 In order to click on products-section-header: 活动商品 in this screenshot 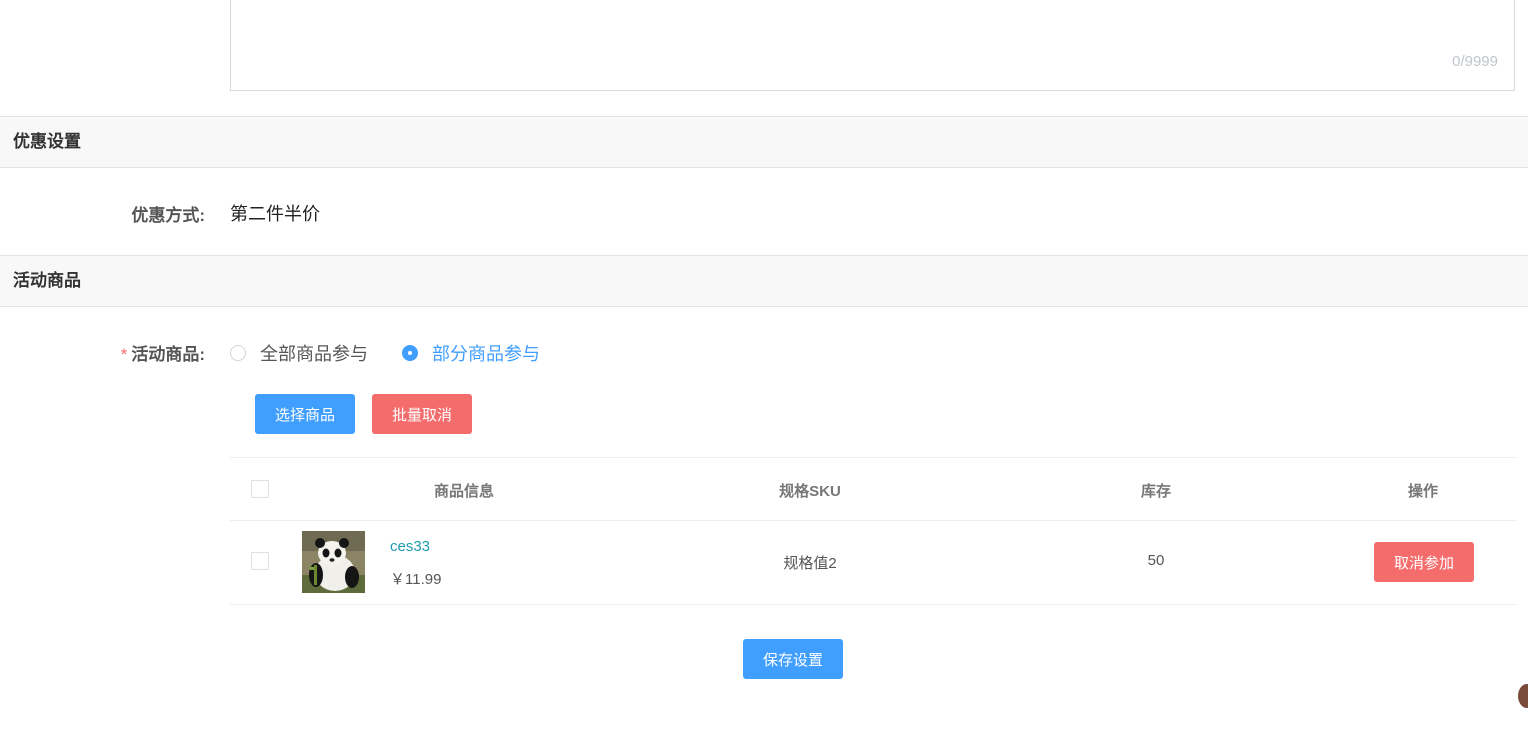, I will do `click(764, 281)`.